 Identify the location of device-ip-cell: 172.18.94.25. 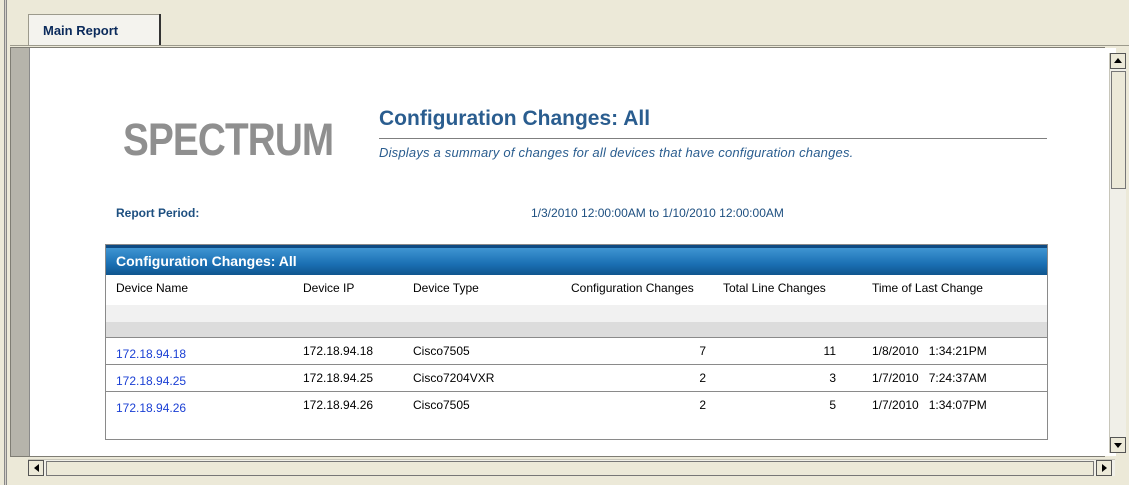
(338, 378).